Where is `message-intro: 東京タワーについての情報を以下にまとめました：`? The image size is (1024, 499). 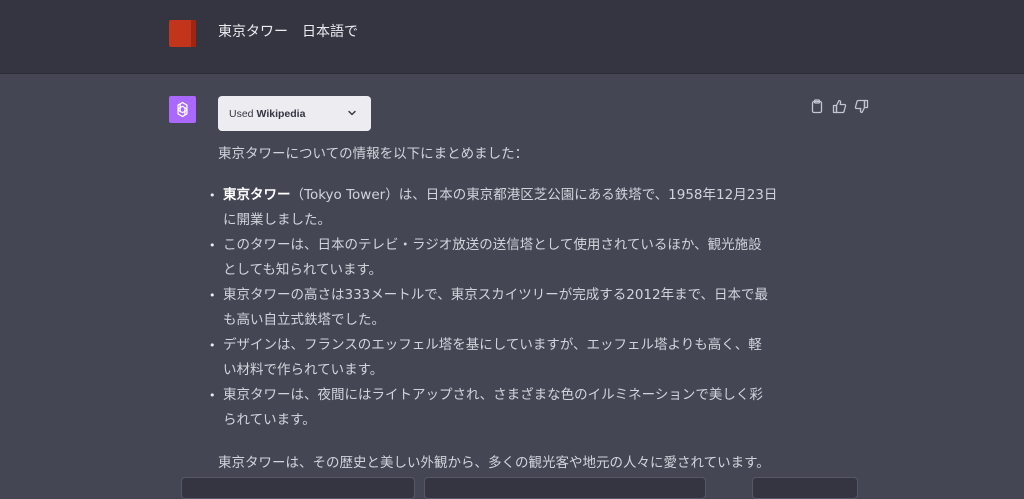 message-intro: 東京タワーについての情報を以下にまとめました： is located at coordinates (373, 154).